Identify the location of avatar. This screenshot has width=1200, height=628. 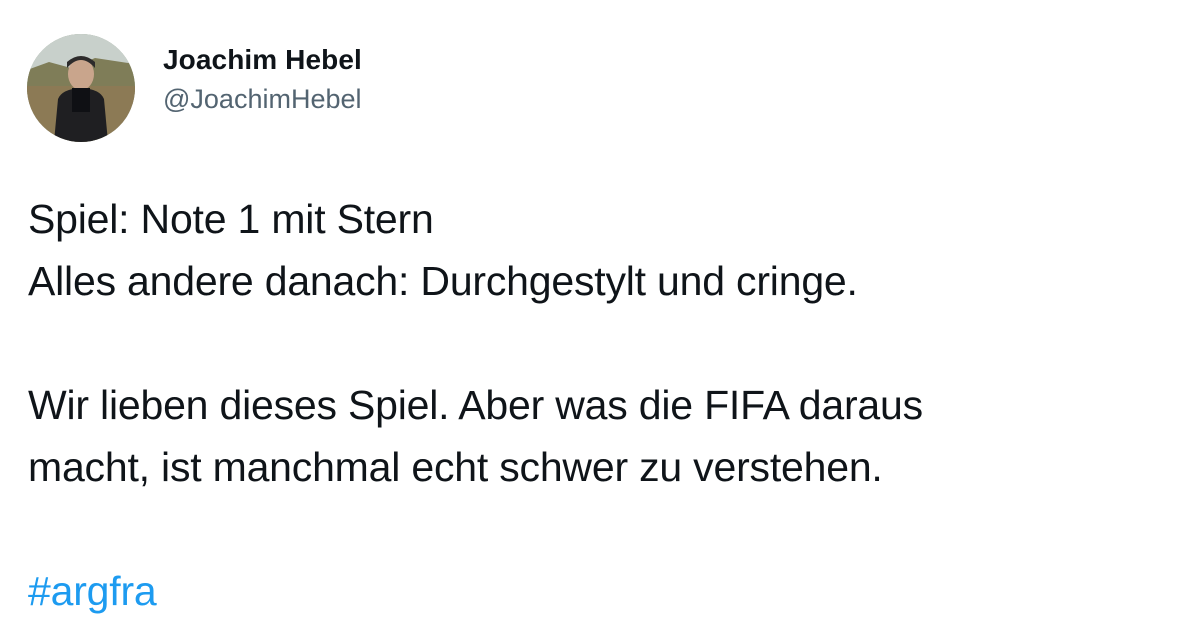
(81, 88).